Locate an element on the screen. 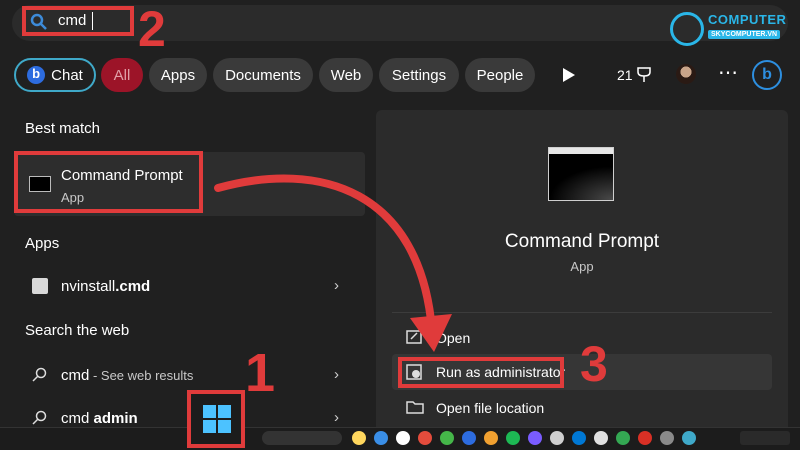  filter-settings-label: Settings is located at coordinates (419, 75).